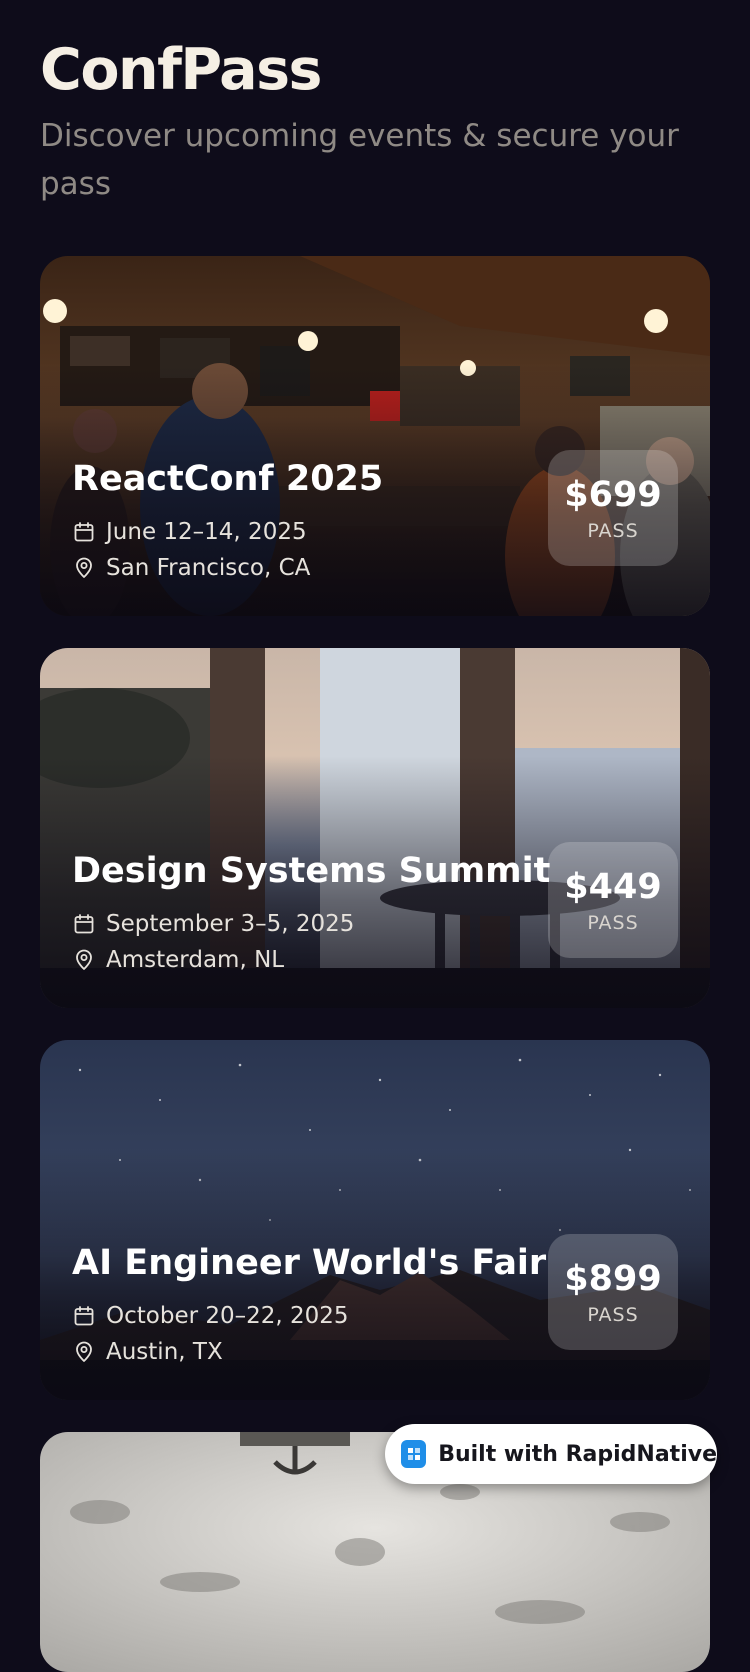 This screenshot has height=1672, width=750. Describe the element at coordinates (230, 924) in the screenshot. I see `event-date: September 3–5, 2025` at that location.